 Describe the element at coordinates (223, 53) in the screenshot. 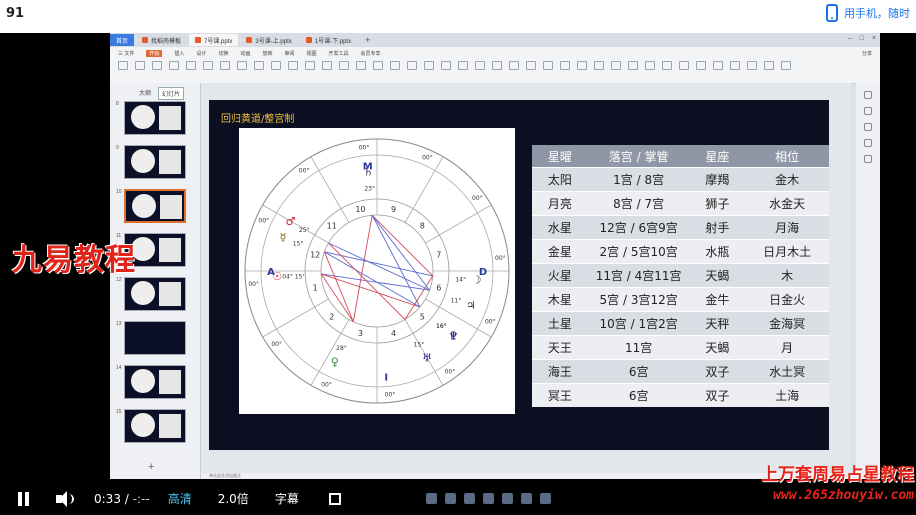

I see `ribbon-menu-item: 切换` at that location.